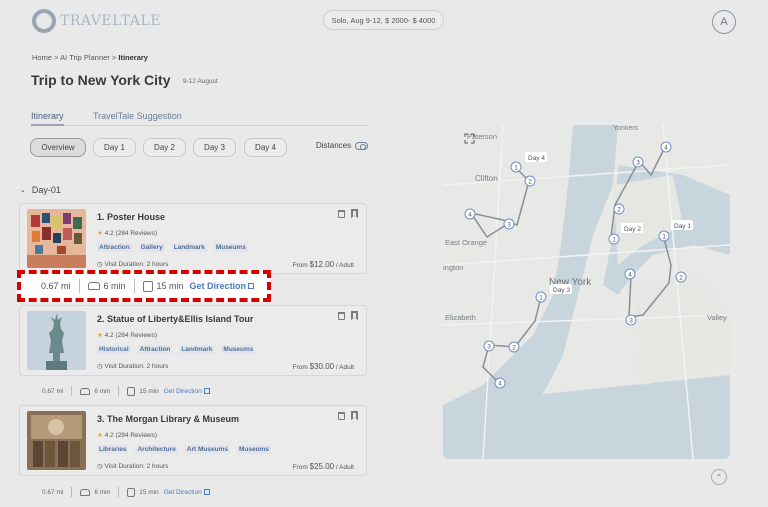  Describe the element at coordinates (719, 477) in the screenshot. I see `scroll-to-top-button: ⌃` at that location.